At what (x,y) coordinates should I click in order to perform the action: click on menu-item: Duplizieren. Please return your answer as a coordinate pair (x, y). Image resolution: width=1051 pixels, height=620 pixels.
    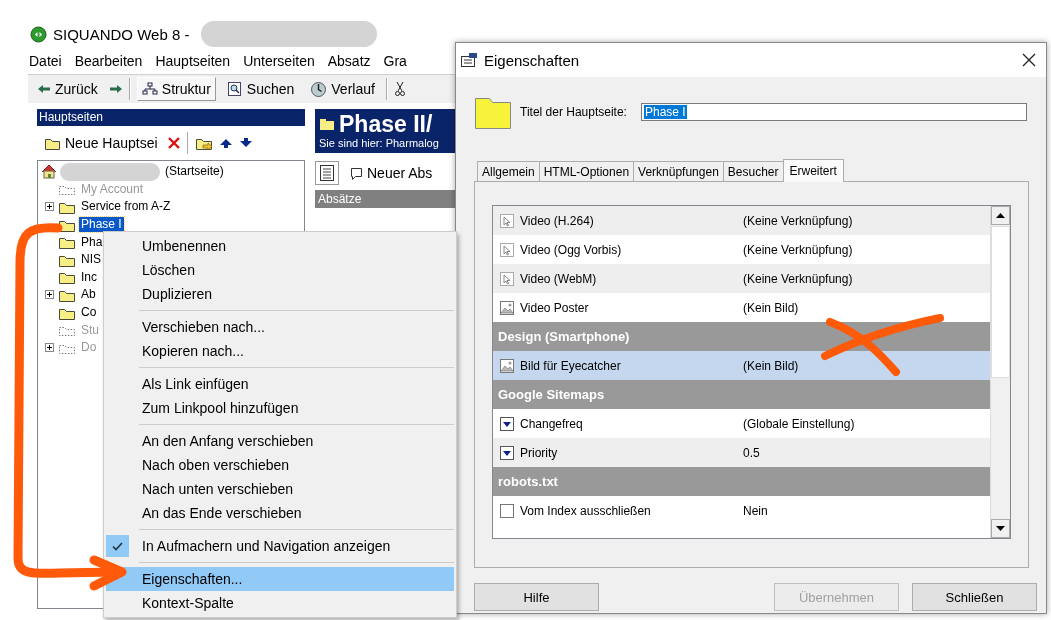
    Looking at the image, I should click on (280, 294).